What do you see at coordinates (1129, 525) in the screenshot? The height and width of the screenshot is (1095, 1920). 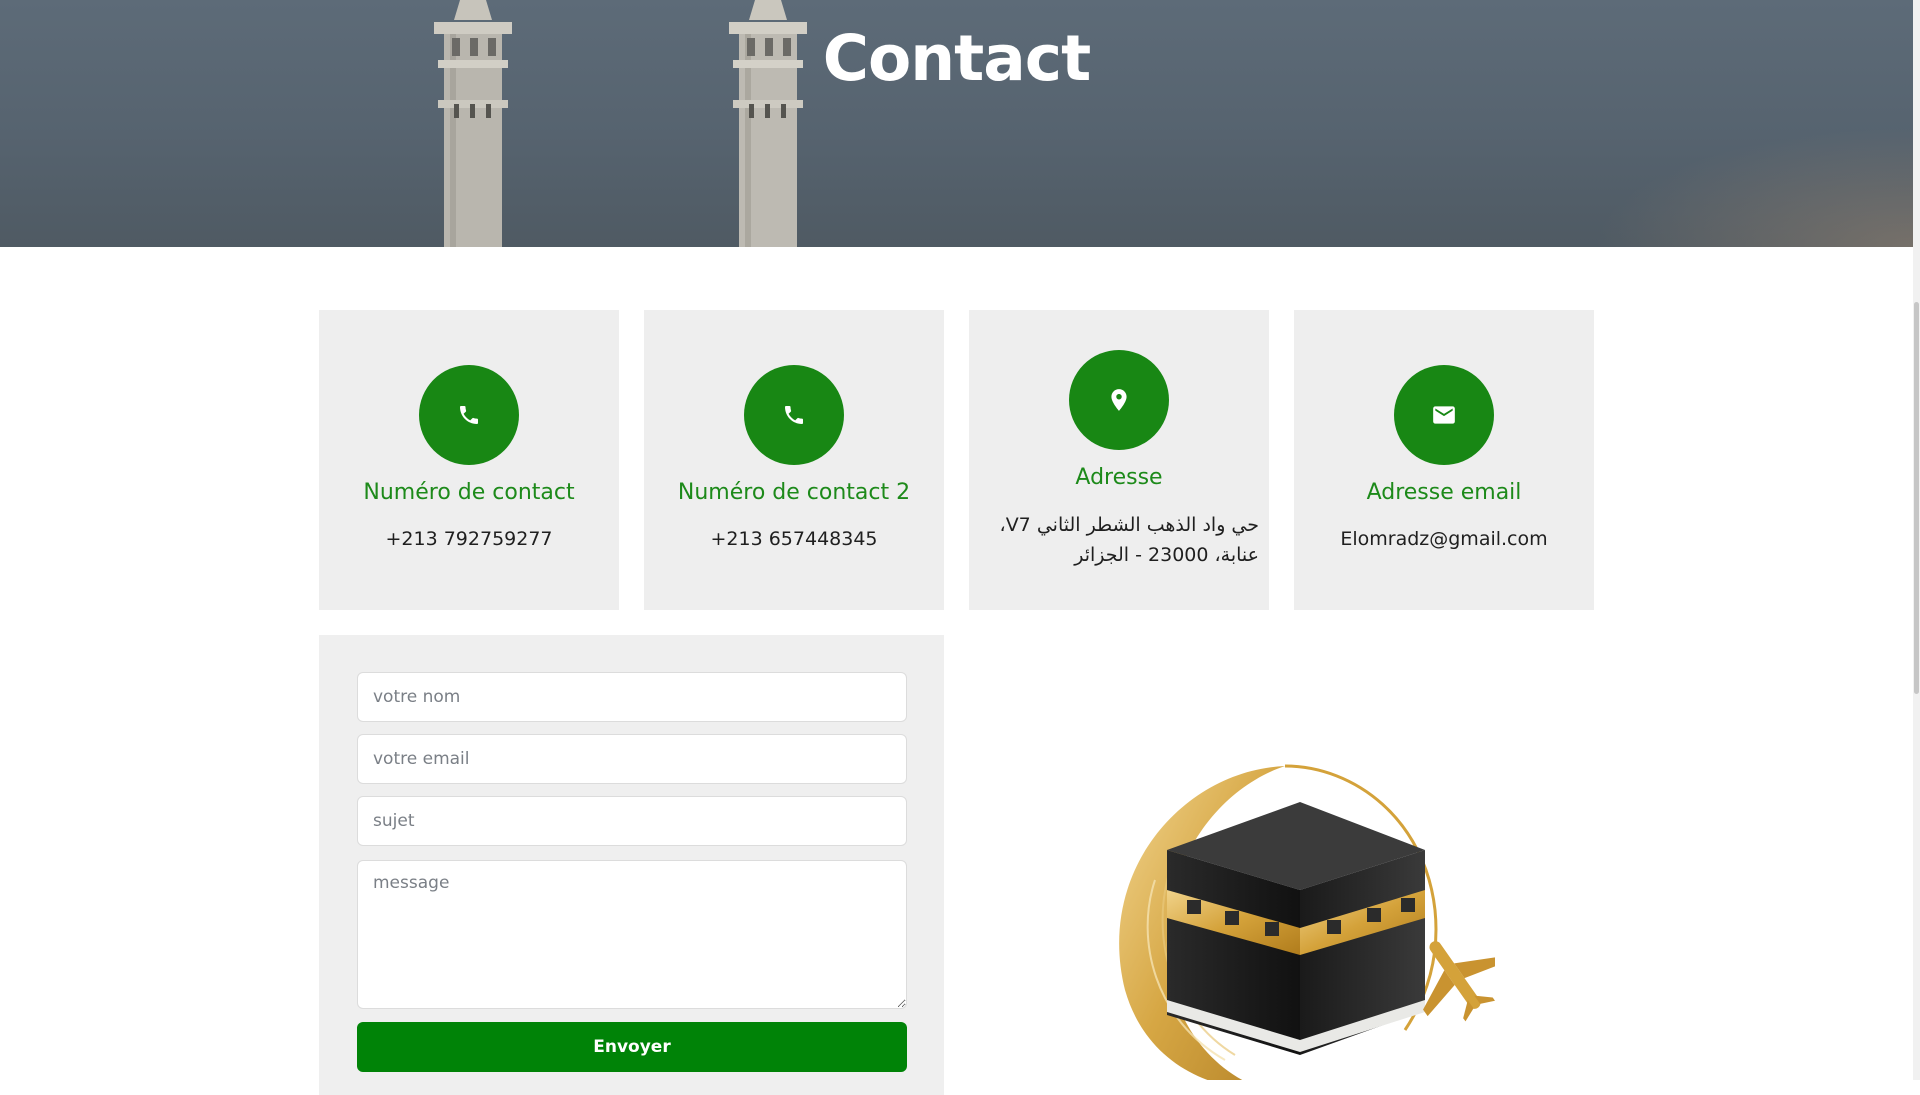 I see `address-line-1: حي واد الذهب الشطر الثاني V7،` at bounding box center [1129, 525].